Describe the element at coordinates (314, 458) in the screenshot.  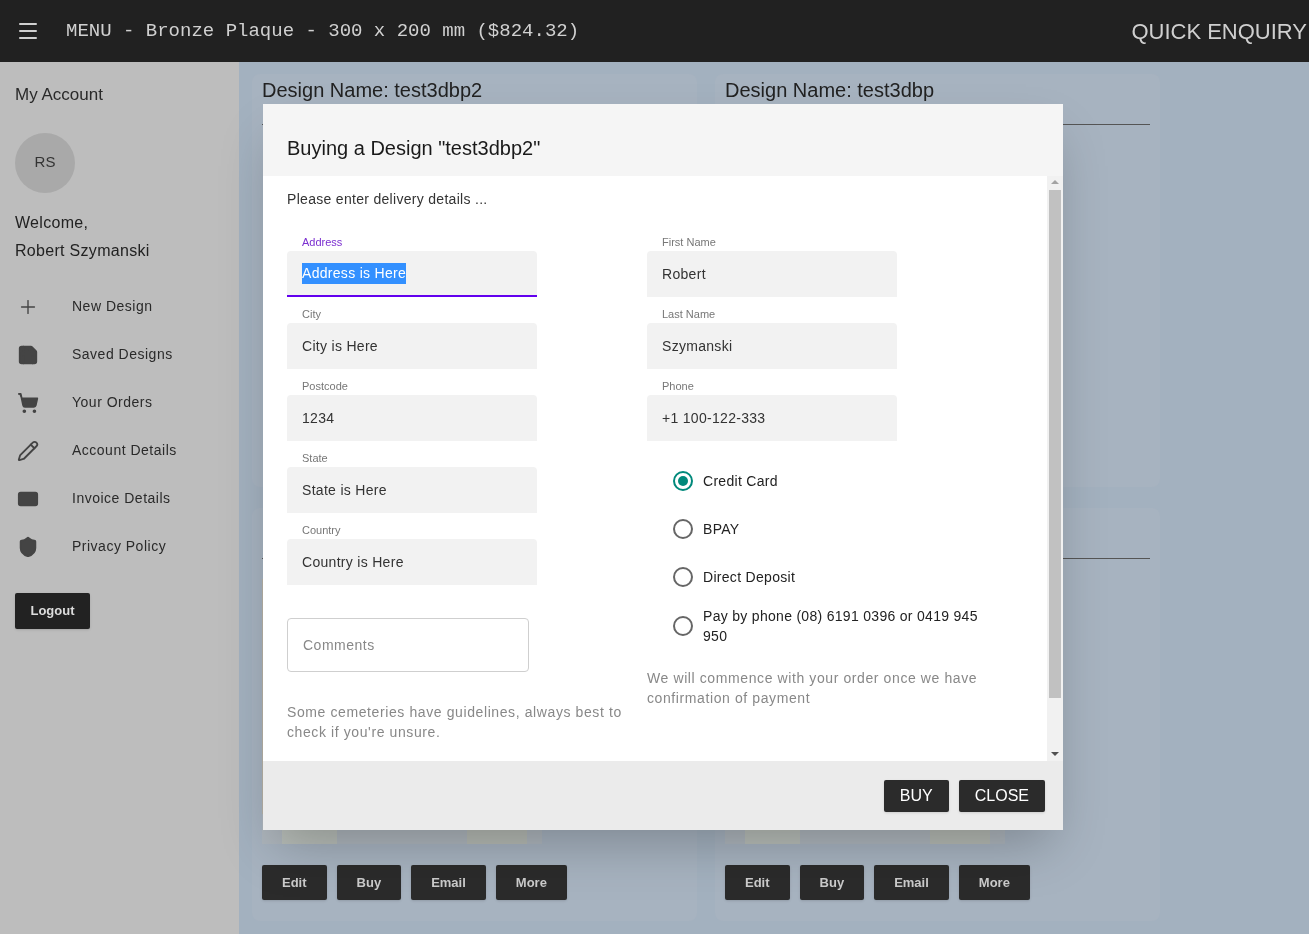
I see `field-label: State` at that location.